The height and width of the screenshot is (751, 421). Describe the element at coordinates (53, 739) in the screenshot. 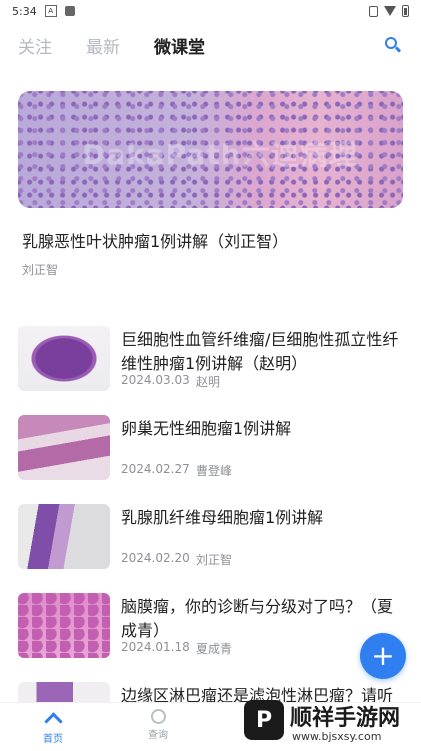

I see `bottom-nav-home-label: 首页` at that location.